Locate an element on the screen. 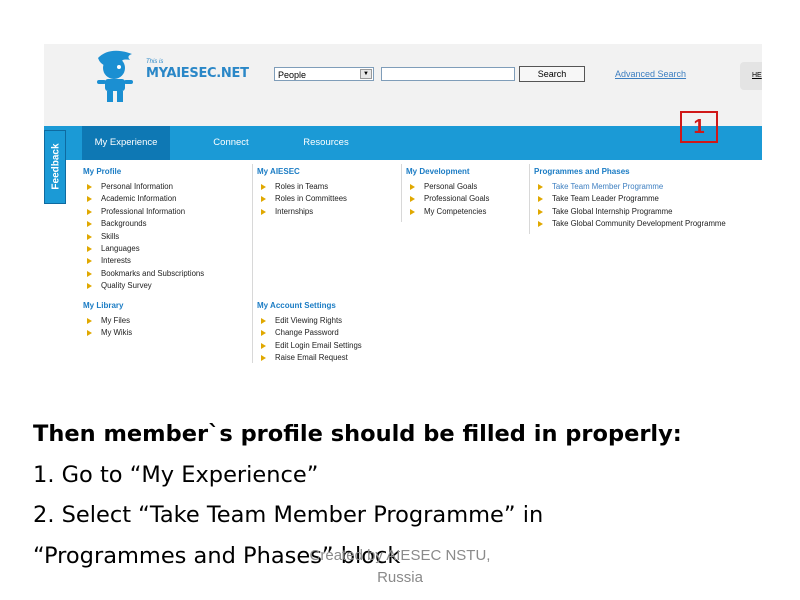  menu-item-raise-email-request: Raise Email Request is located at coordinates (309, 357).